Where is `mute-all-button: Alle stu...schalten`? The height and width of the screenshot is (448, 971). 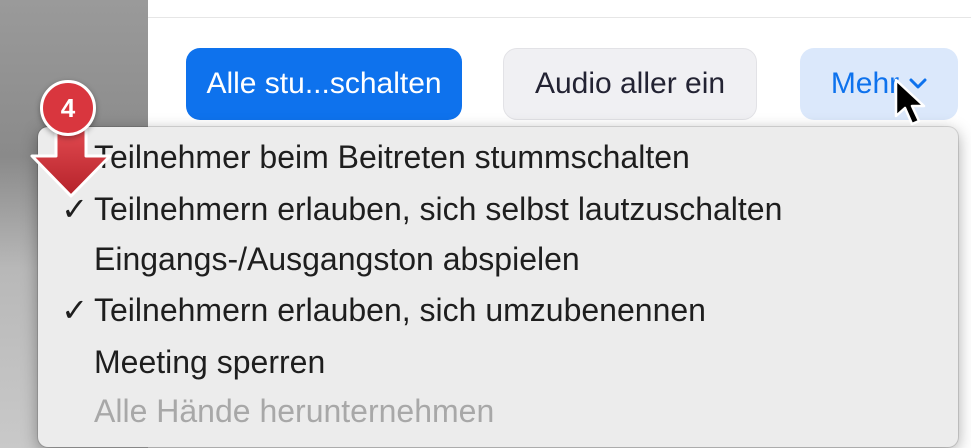 mute-all-button: Alle stu...schalten is located at coordinates (324, 84).